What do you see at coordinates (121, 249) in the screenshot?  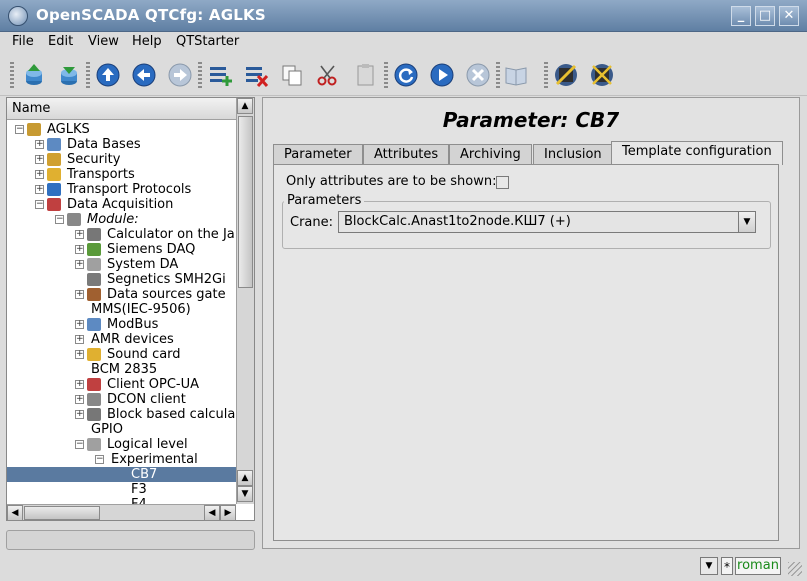 I see `tree-row: + Siemens DAQ` at bounding box center [121, 249].